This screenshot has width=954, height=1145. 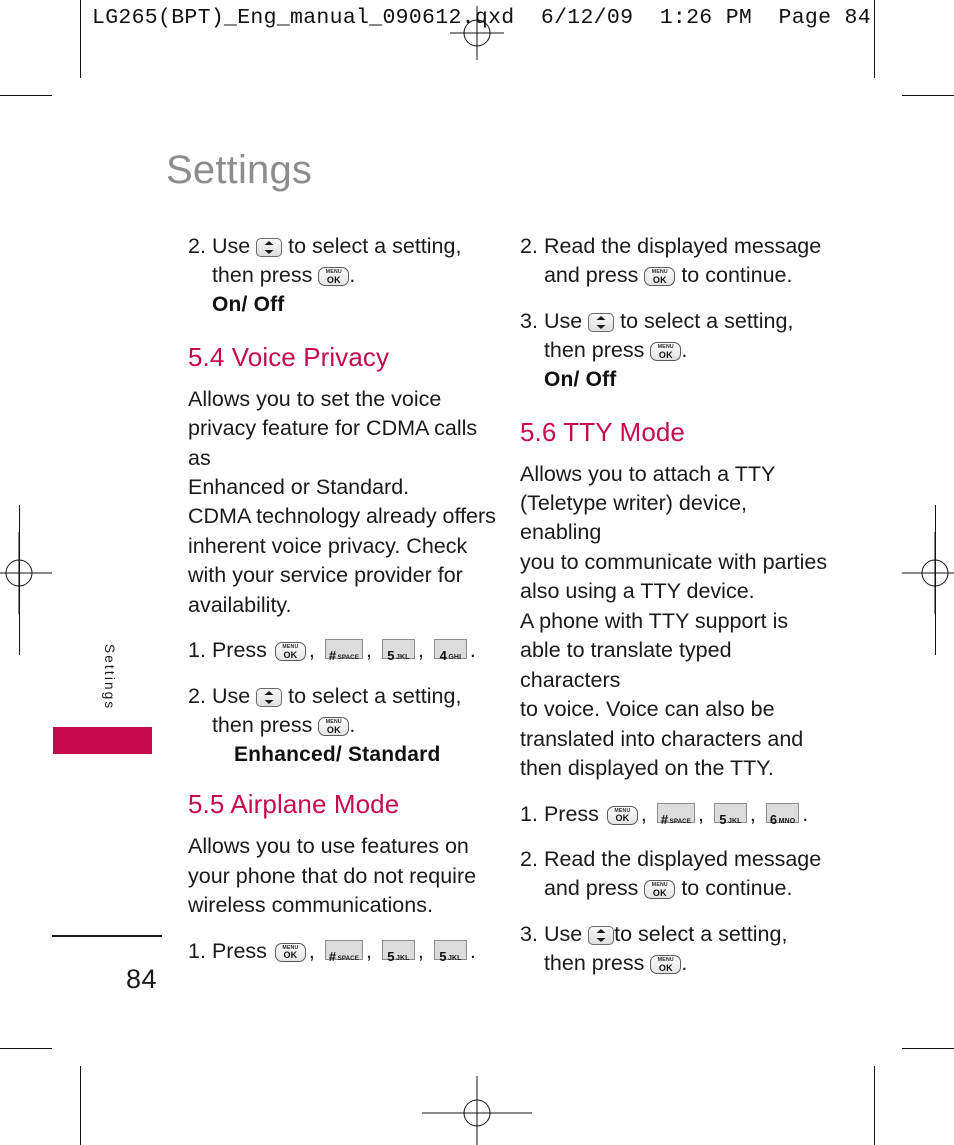 What do you see at coordinates (80, 39) in the screenshot?
I see `crop-mark-top-left-v` at bounding box center [80, 39].